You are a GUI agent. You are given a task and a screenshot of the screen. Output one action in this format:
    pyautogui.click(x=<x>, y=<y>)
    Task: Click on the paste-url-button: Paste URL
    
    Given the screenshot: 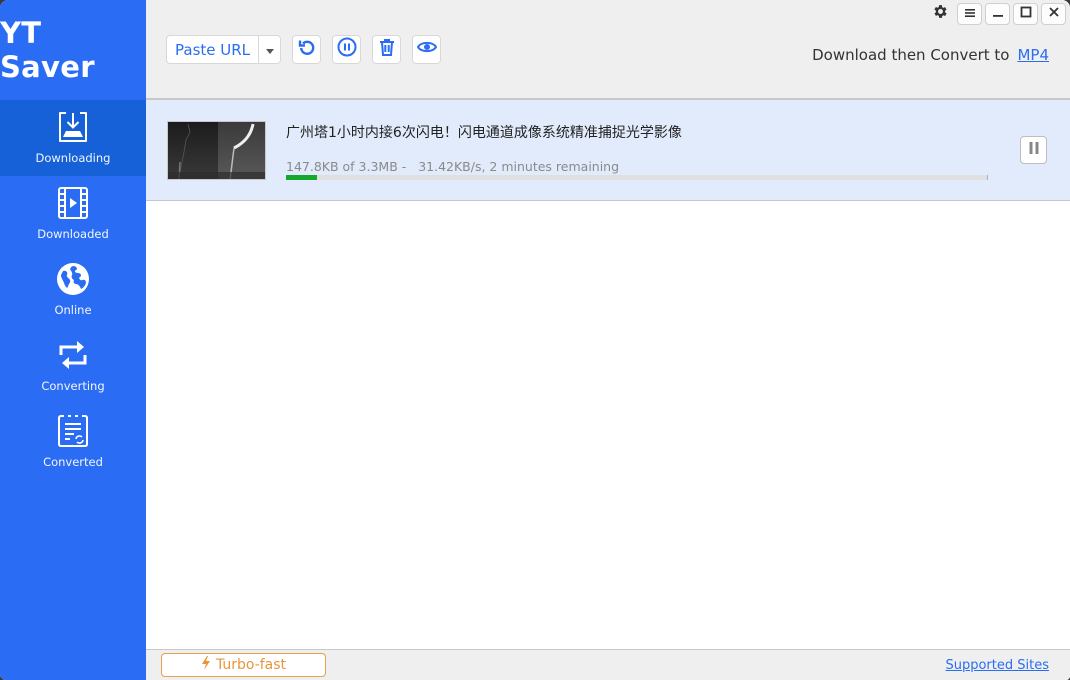 What is the action you would take?
    pyautogui.click(x=213, y=49)
    